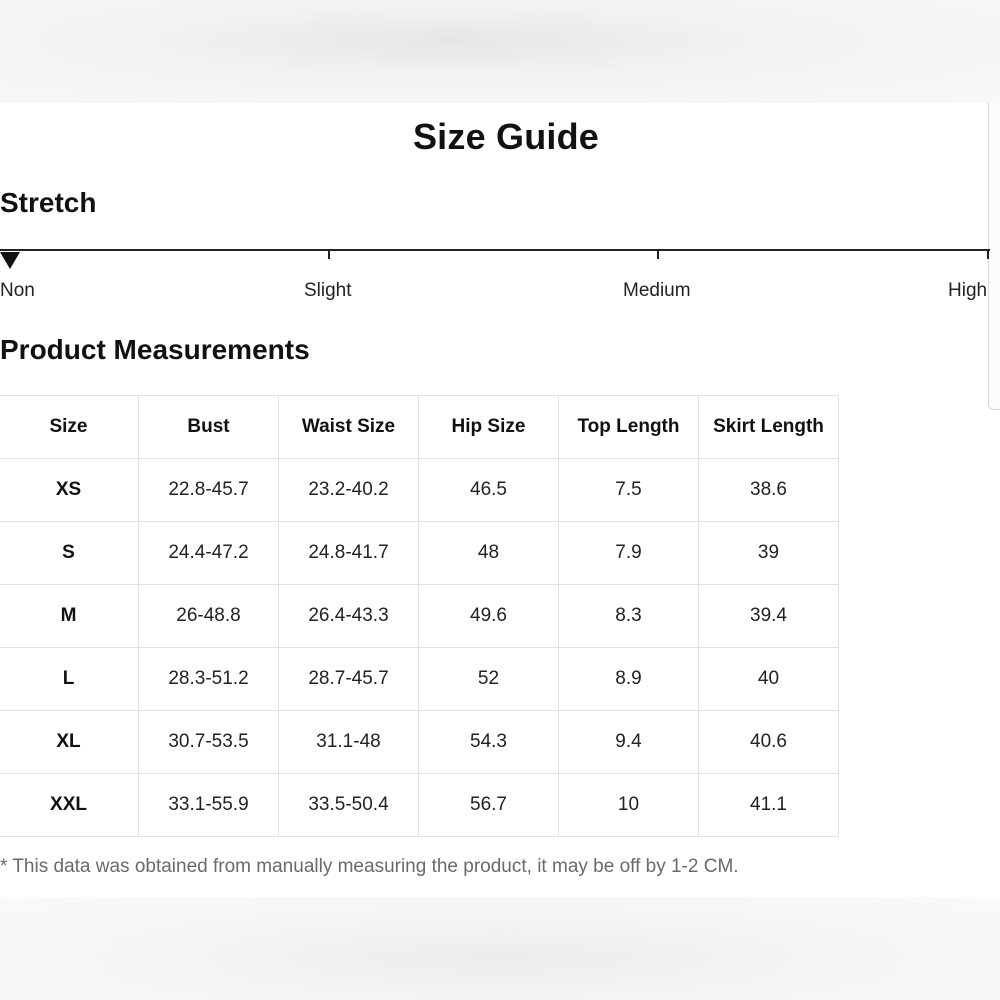 The width and height of the screenshot is (1000, 1000). I want to click on size-cell: XXL, so click(69, 805).